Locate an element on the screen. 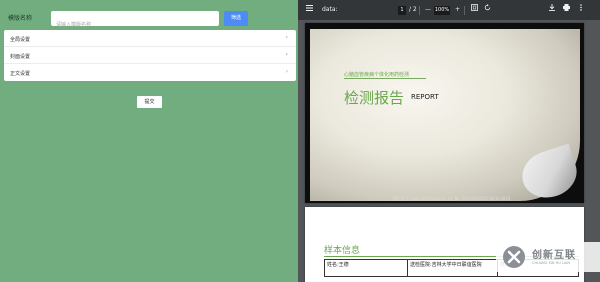 The image size is (600, 282). pdf-toolbar: data: 1 / 2 — 100% + is located at coordinates (449, 10).